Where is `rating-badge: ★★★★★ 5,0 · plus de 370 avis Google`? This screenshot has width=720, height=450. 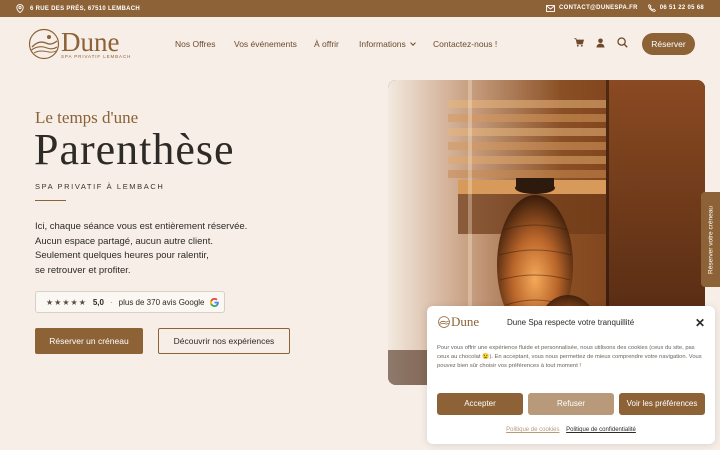
rating-badge: ★★★★★ 5,0 · plus de 370 avis Google is located at coordinates (130, 302).